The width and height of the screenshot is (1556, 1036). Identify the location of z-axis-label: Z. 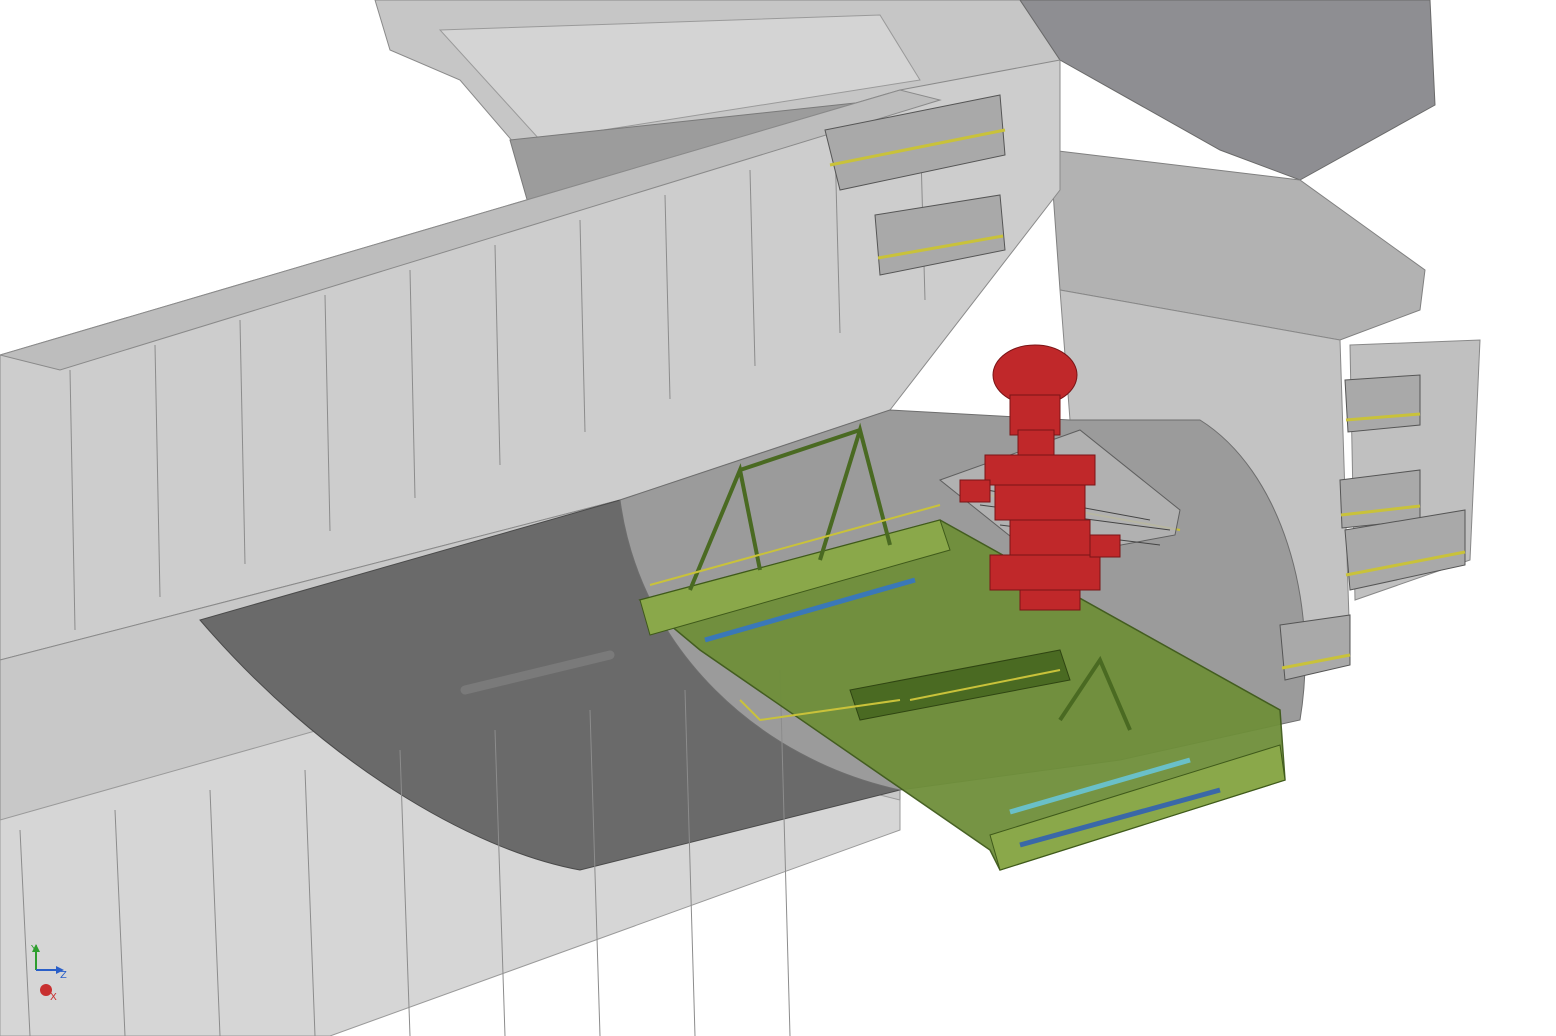
(63, 975).